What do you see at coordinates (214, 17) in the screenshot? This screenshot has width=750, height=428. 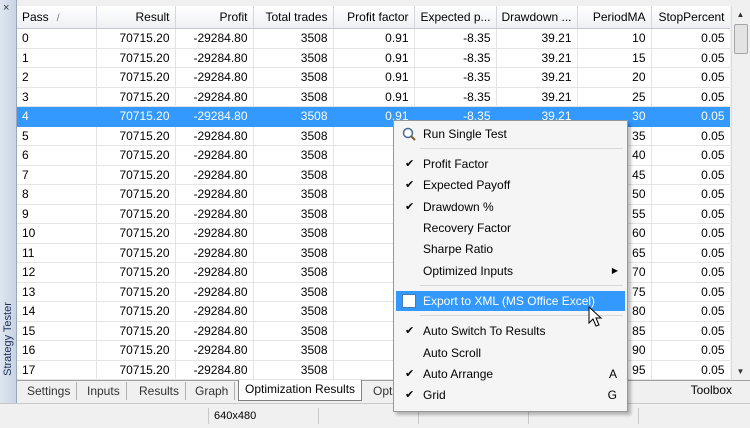 I see `column-header-profit: Profit` at bounding box center [214, 17].